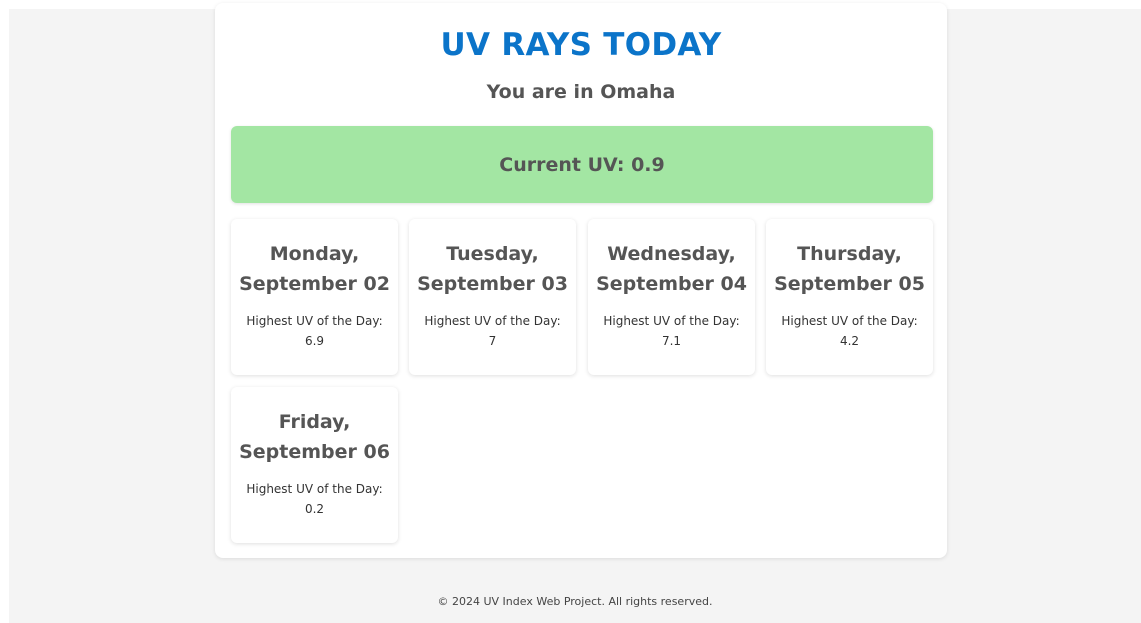 The height and width of the screenshot is (623, 1141). I want to click on forecast-day-name: Friday, September 06, so click(314, 437).